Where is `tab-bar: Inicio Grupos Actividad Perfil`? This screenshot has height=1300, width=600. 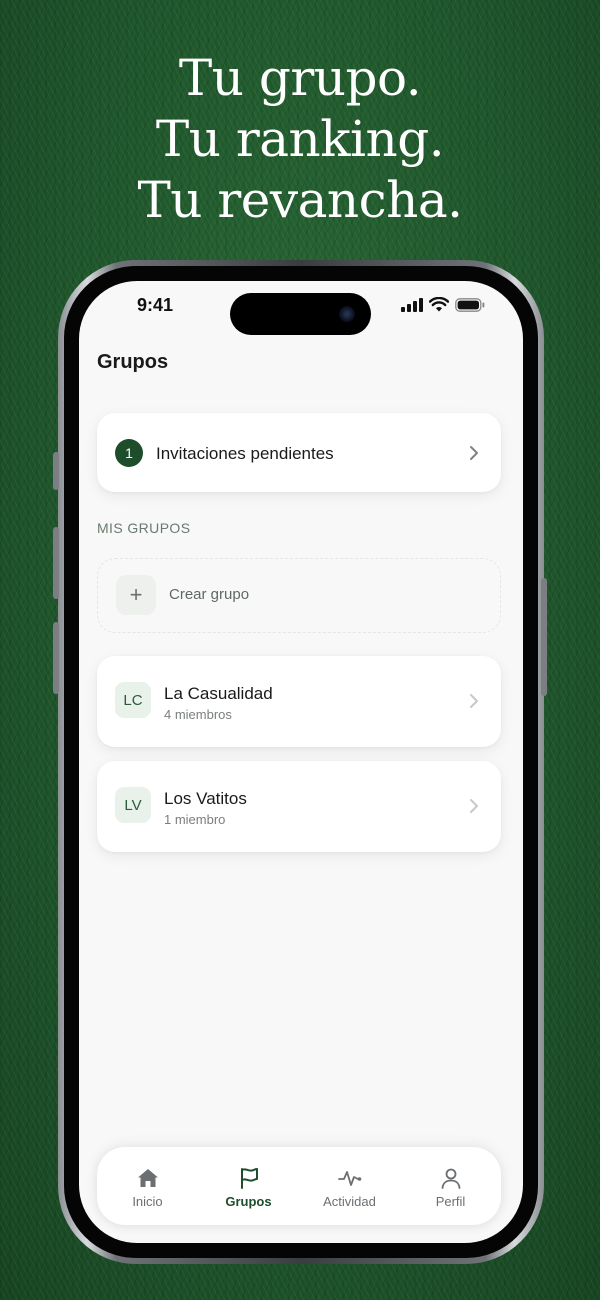
tab-bar: Inicio Grupos Actividad Perfil is located at coordinates (299, 1186).